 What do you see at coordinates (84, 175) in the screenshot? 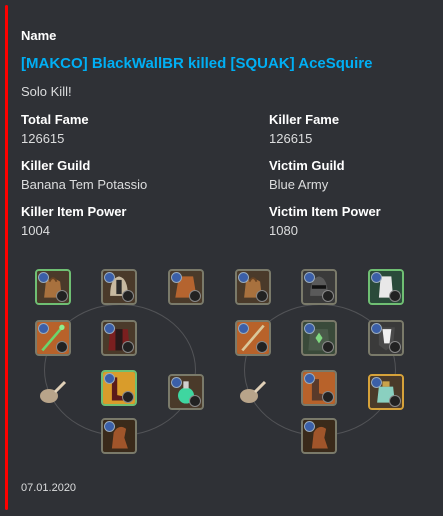
I see `field-killer-guild: Killer Guild Banana Tem Potassio` at bounding box center [84, 175].